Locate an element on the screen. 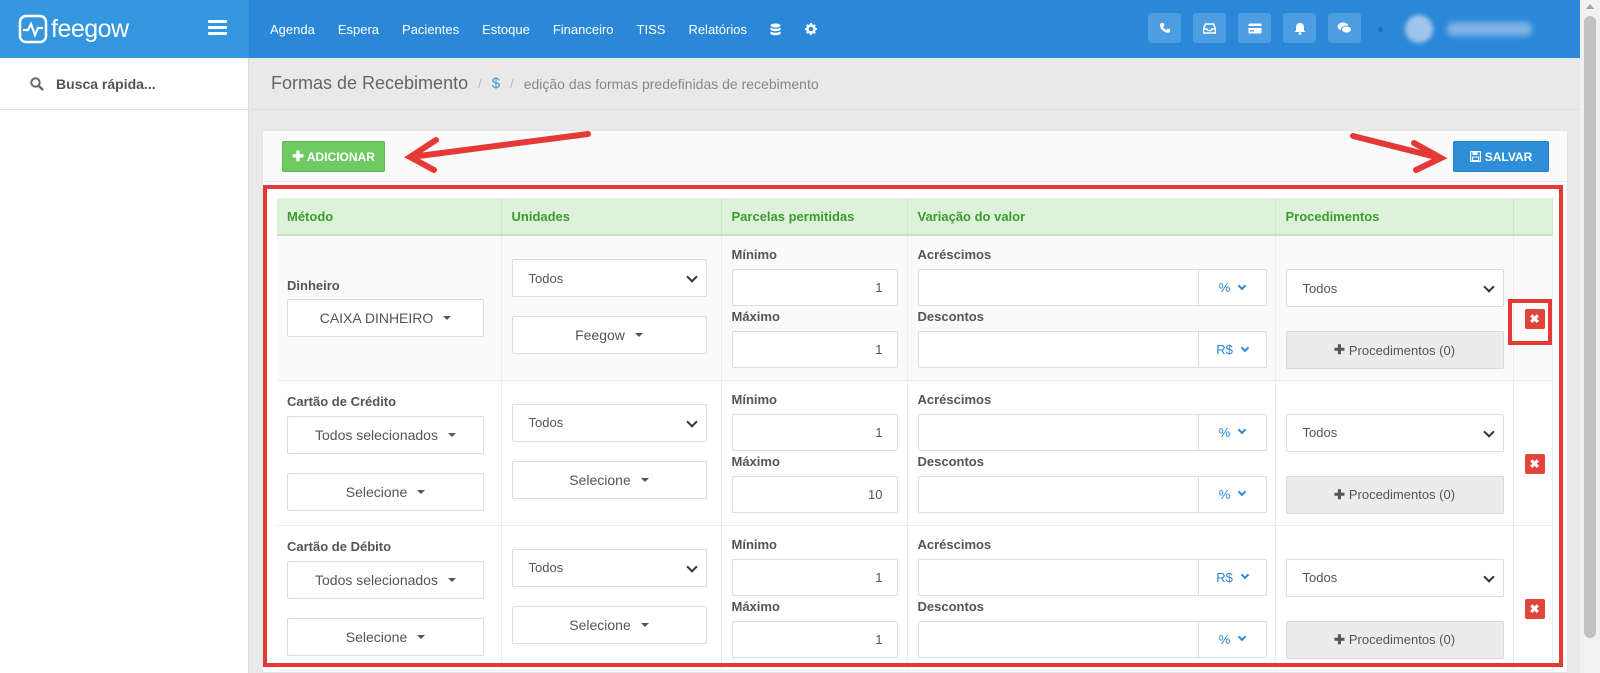  cash-register-dropdown: CAIXA DINHEIRO is located at coordinates (385, 318).